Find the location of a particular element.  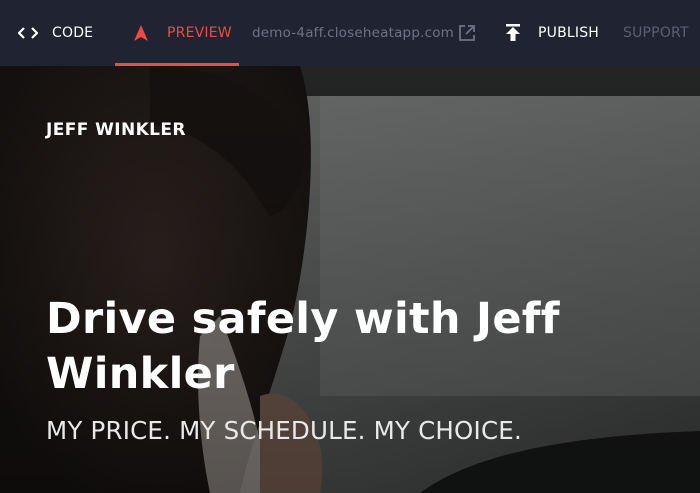

arrow-up-icon is located at coordinates (141, 33).